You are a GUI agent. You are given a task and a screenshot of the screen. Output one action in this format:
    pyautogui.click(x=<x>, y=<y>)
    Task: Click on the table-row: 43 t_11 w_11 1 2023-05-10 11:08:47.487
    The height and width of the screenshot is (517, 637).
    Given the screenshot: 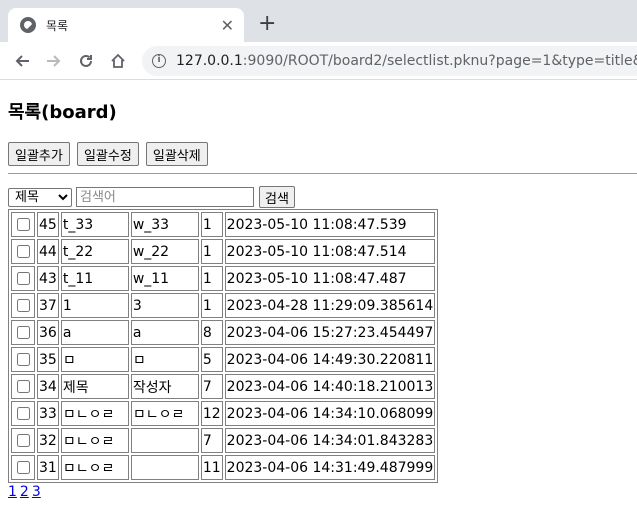 What is the action you would take?
    pyautogui.click(x=223, y=278)
    